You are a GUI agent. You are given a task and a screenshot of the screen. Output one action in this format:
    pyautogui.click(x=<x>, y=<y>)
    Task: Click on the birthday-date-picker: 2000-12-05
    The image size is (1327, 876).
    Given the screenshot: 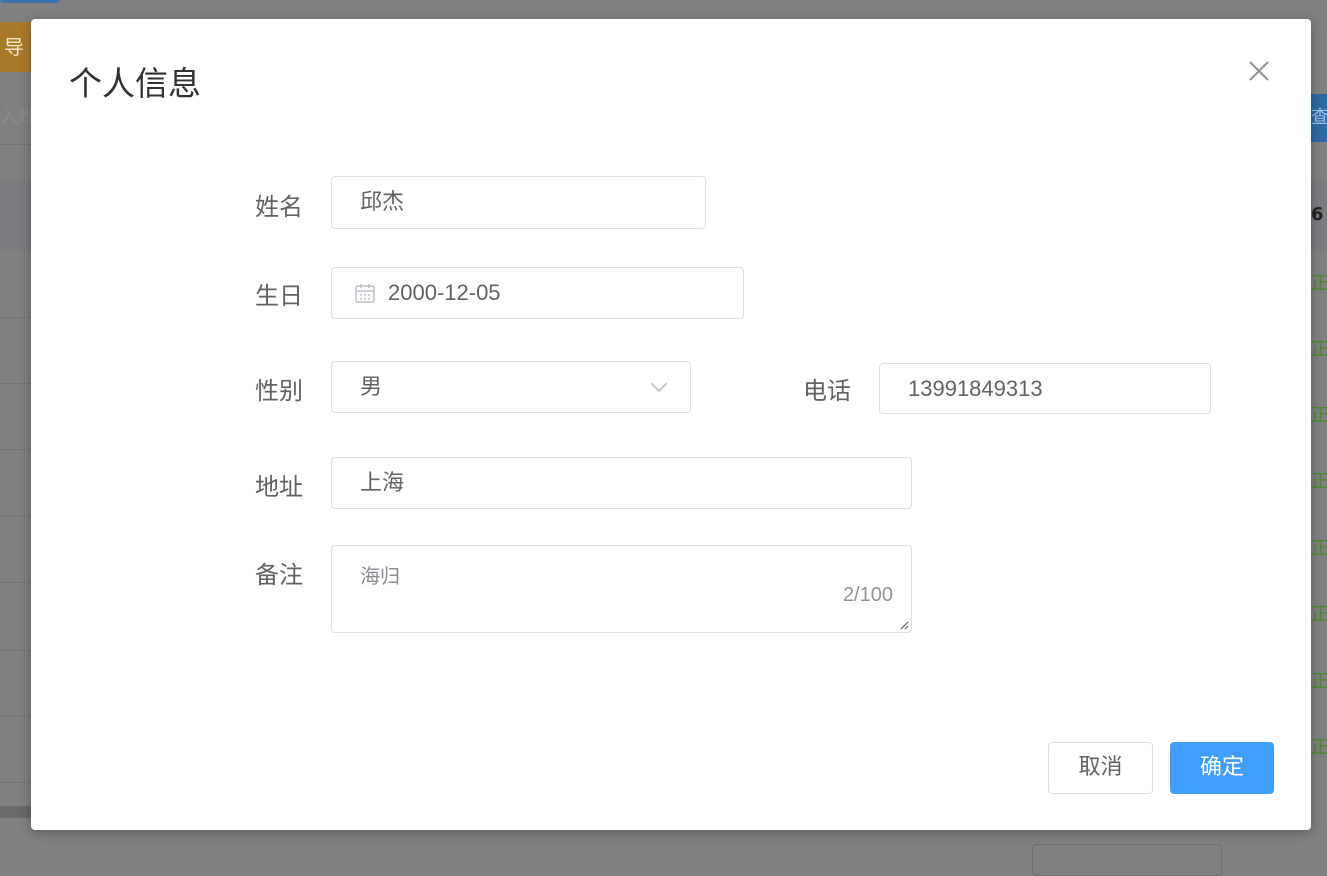 What is the action you would take?
    pyautogui.click(x=537, y=293)
    